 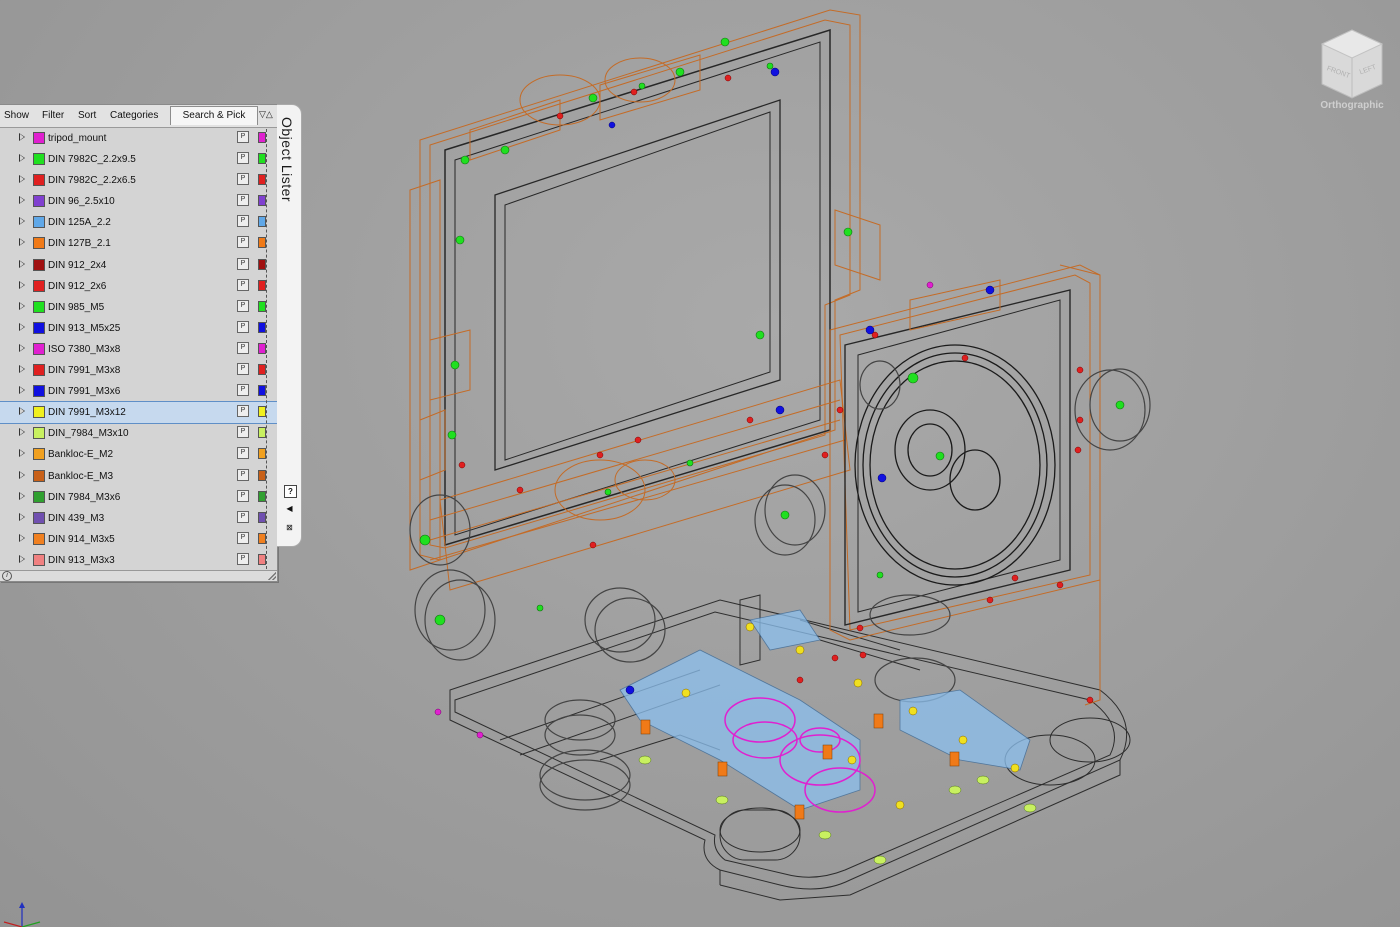 What do you see at coordinates (138, 159) in the screenshot?
I see `list-item: DIN 7982C_2.2x9.5 P` at bounding box center [138, 159].